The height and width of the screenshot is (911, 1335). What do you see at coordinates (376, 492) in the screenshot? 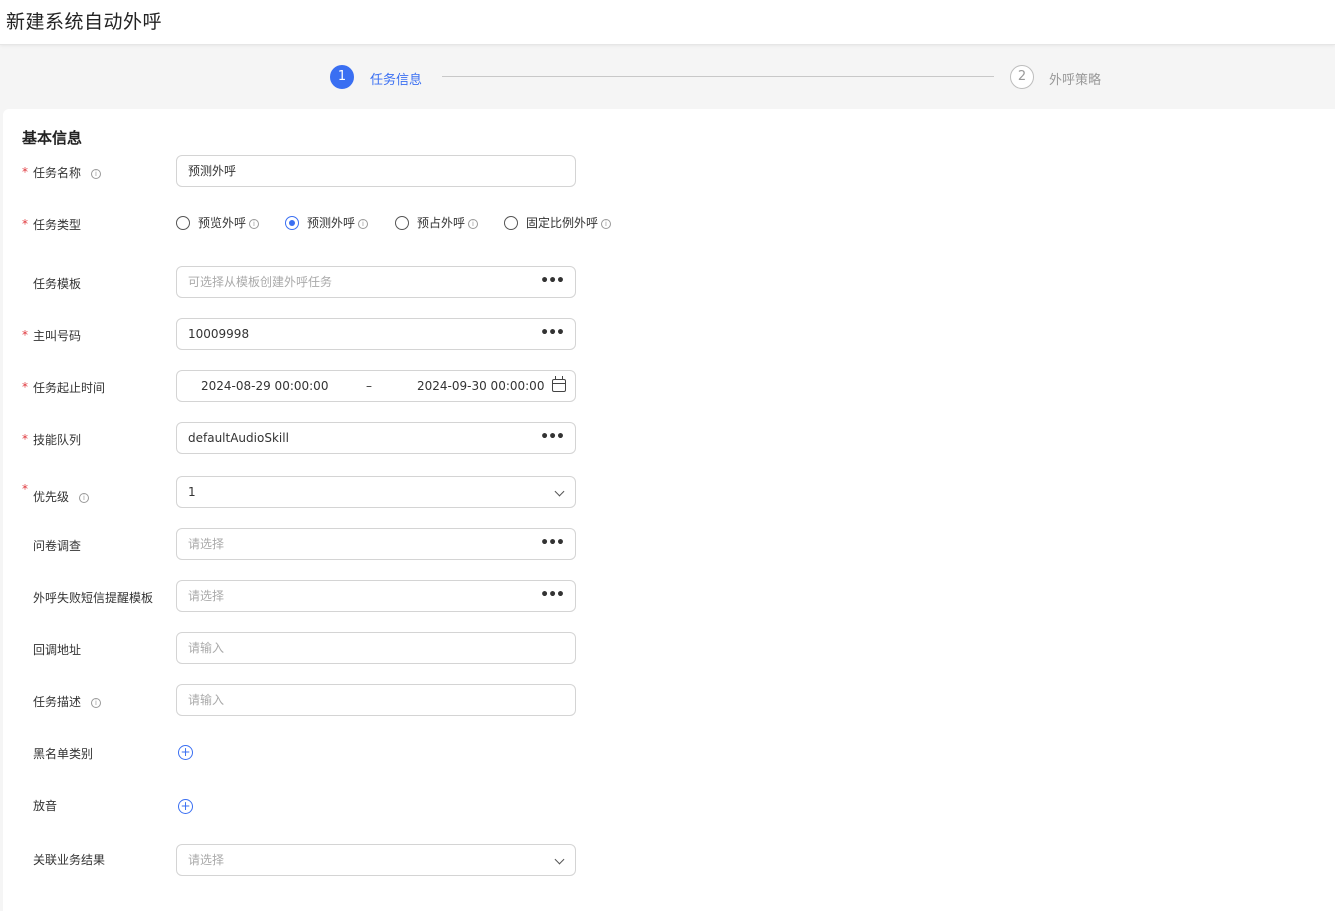
I see `priority-select: 1` at bounding box center [376, 492].